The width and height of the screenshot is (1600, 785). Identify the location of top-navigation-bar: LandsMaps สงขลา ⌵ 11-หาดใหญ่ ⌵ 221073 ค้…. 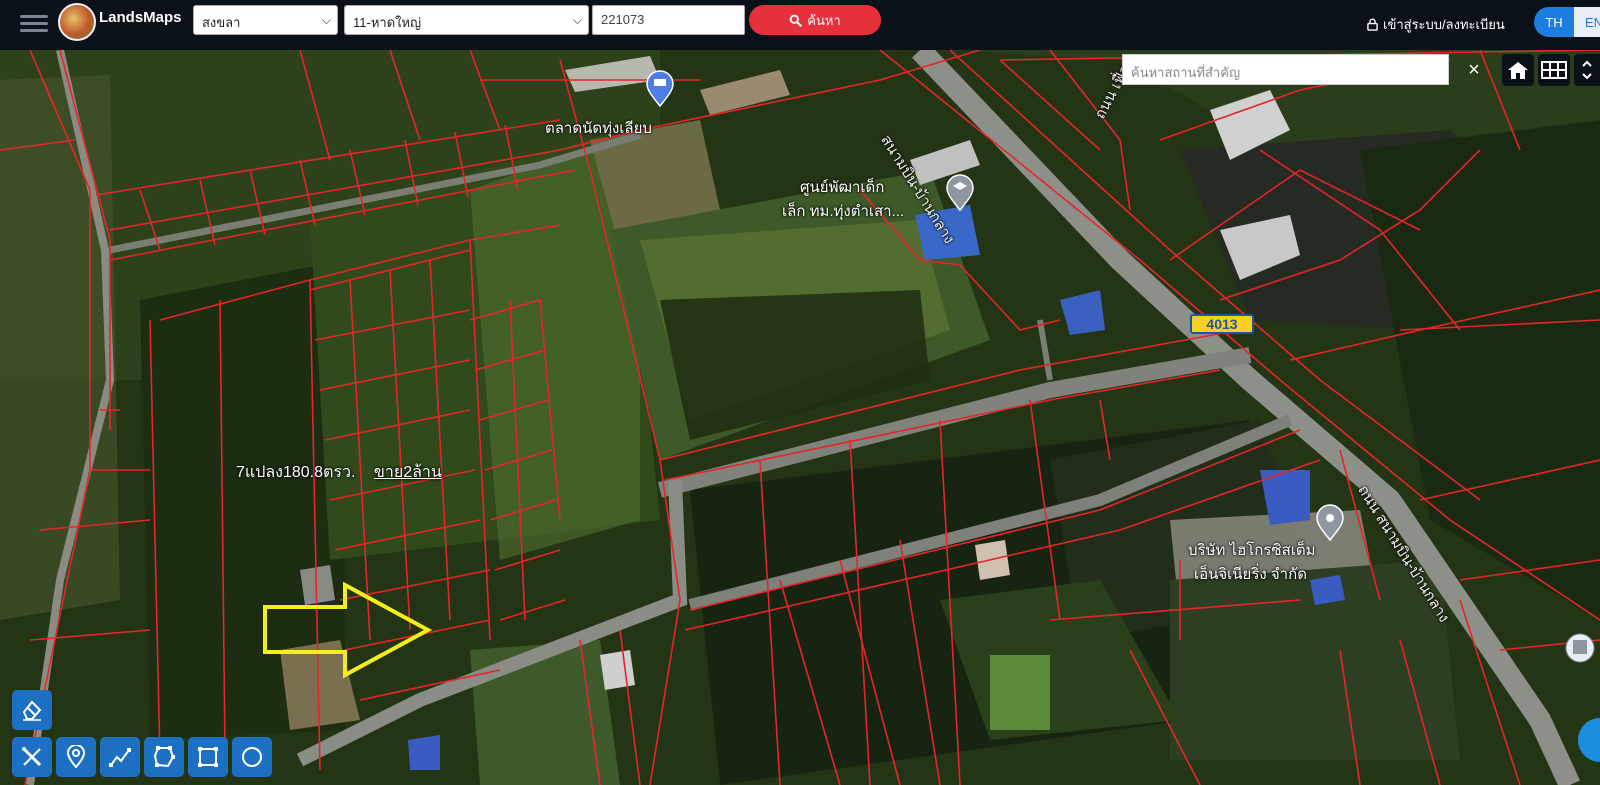
(800, 25).